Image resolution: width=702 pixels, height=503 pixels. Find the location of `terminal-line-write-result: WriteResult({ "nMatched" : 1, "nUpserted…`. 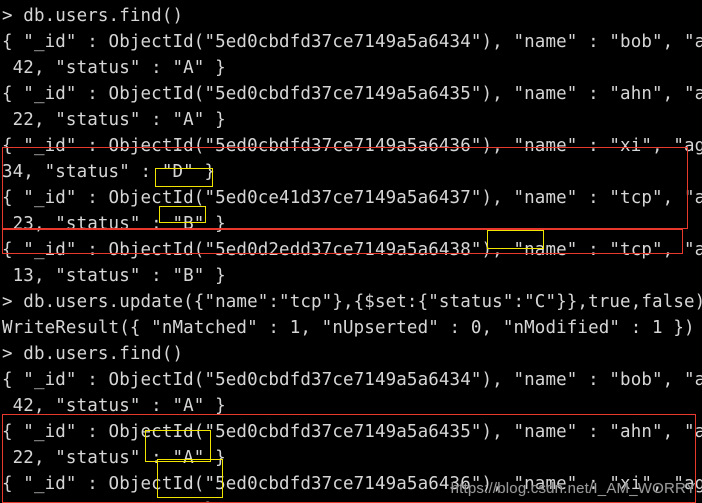

terminal-line-write-result: WriteResult({ "nMatched" : 1, "nUpserted… is located at coordinates (348, 328).